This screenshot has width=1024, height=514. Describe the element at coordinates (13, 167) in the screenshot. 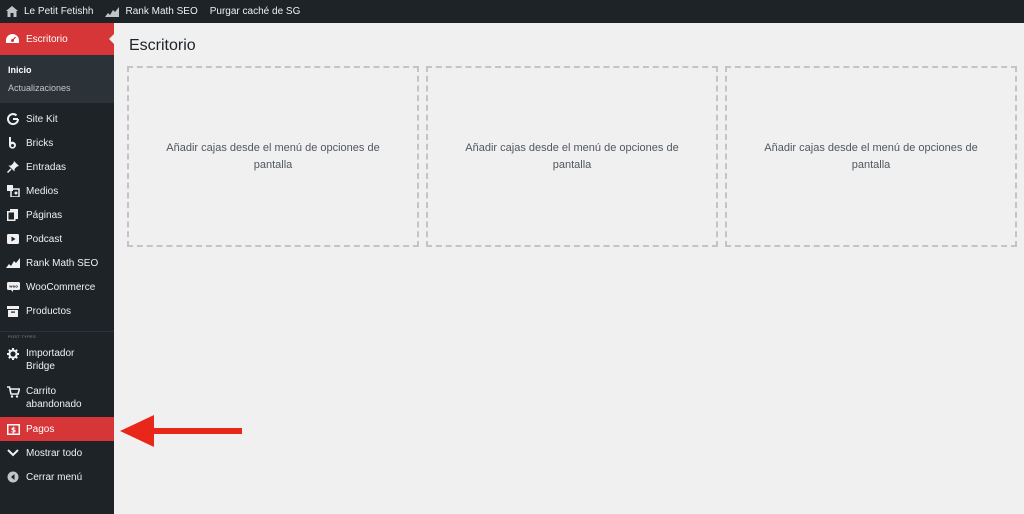

I see `pushpin-icon` at that location.